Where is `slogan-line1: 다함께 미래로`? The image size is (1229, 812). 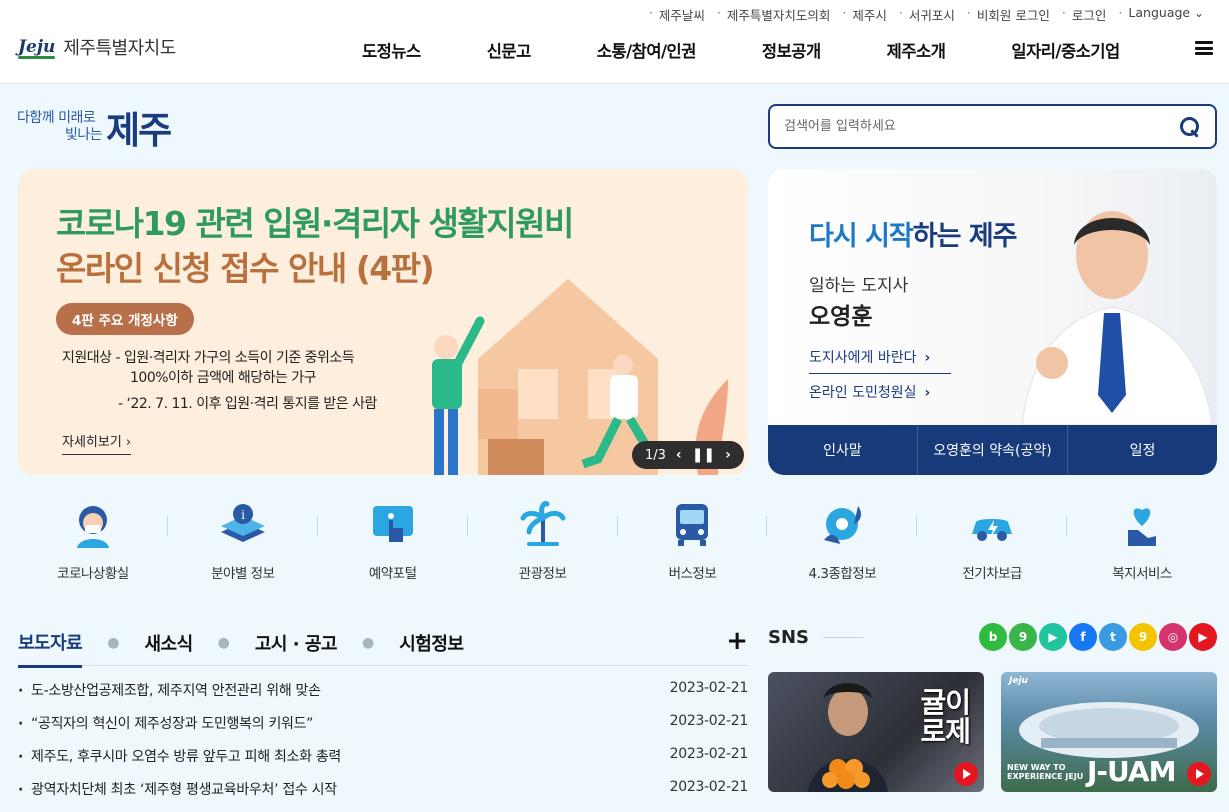 slogan-line1: 다함께 미래로 is located at coordinates (56, 118).